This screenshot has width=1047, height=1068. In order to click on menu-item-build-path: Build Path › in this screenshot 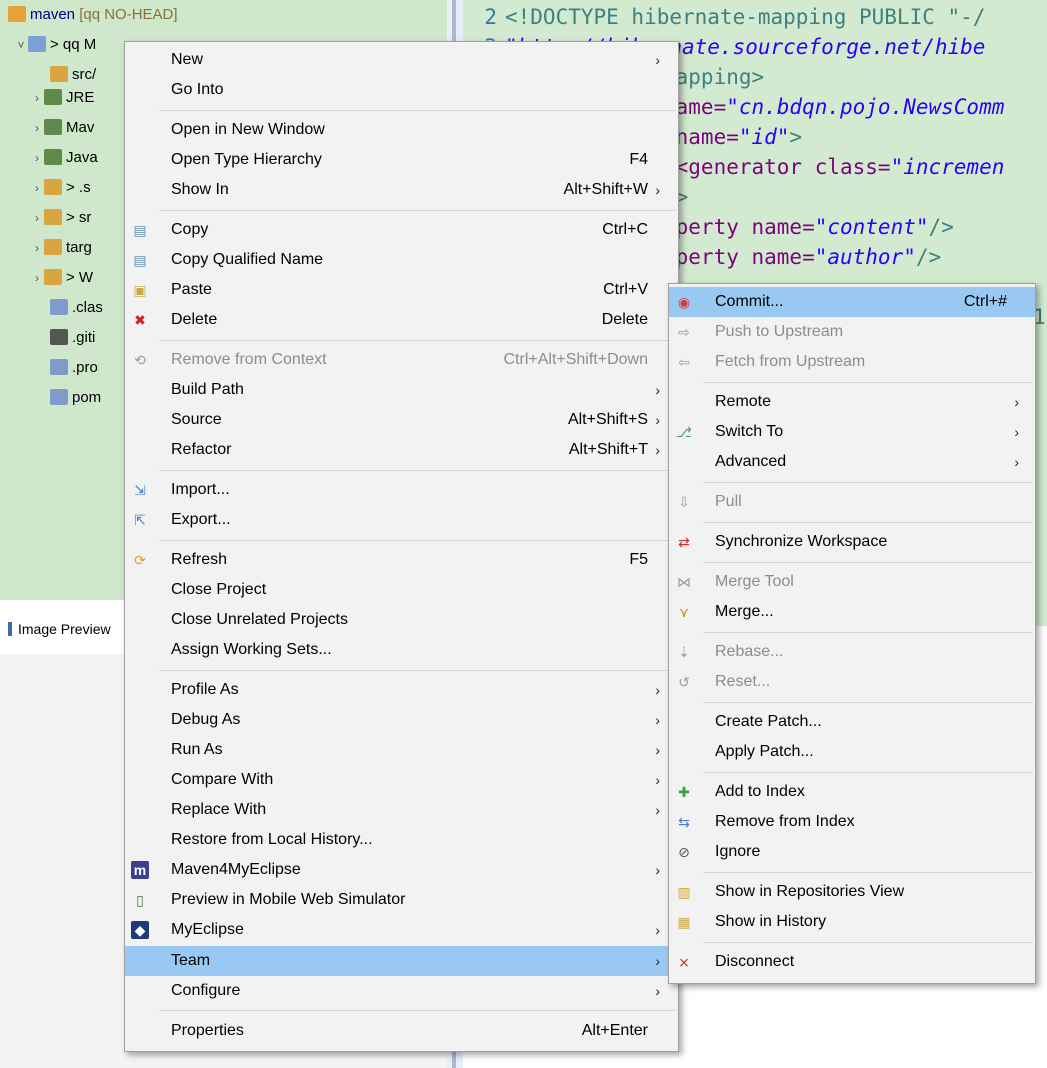, I will do `click(401, 390)`.